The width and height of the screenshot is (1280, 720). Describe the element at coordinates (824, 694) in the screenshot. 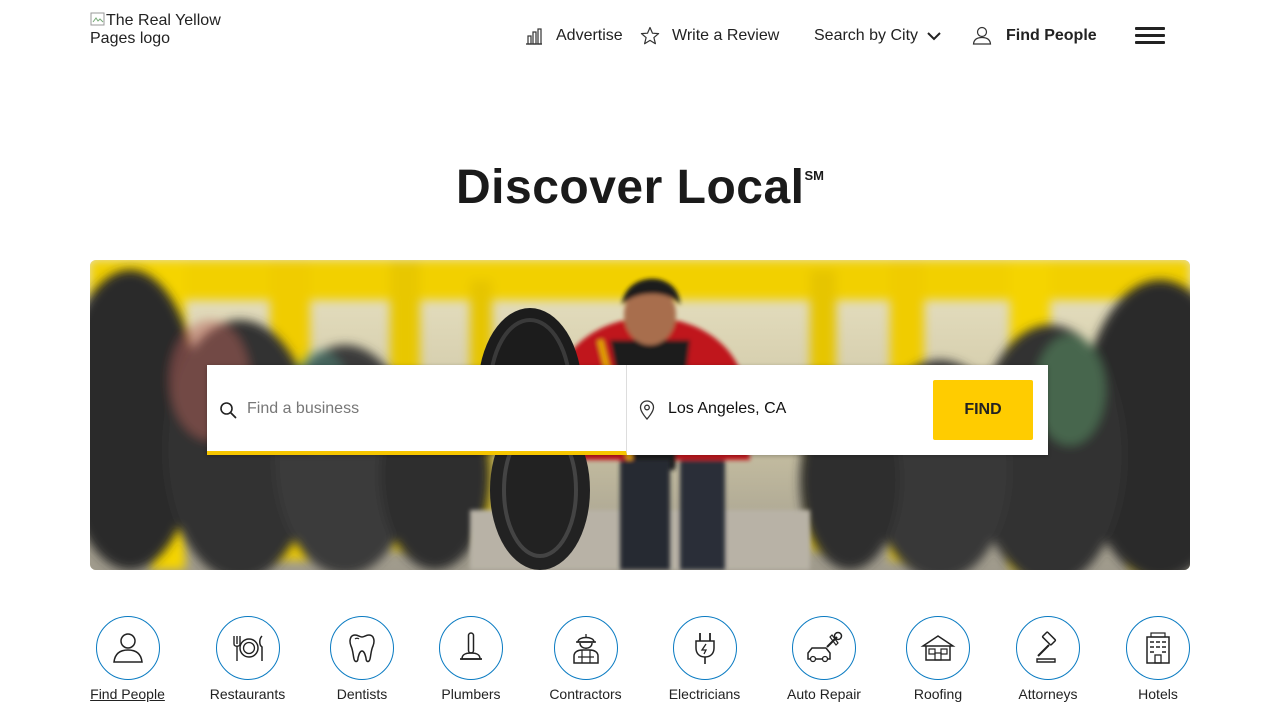

I see `category-label: Auto Repair` at that location.